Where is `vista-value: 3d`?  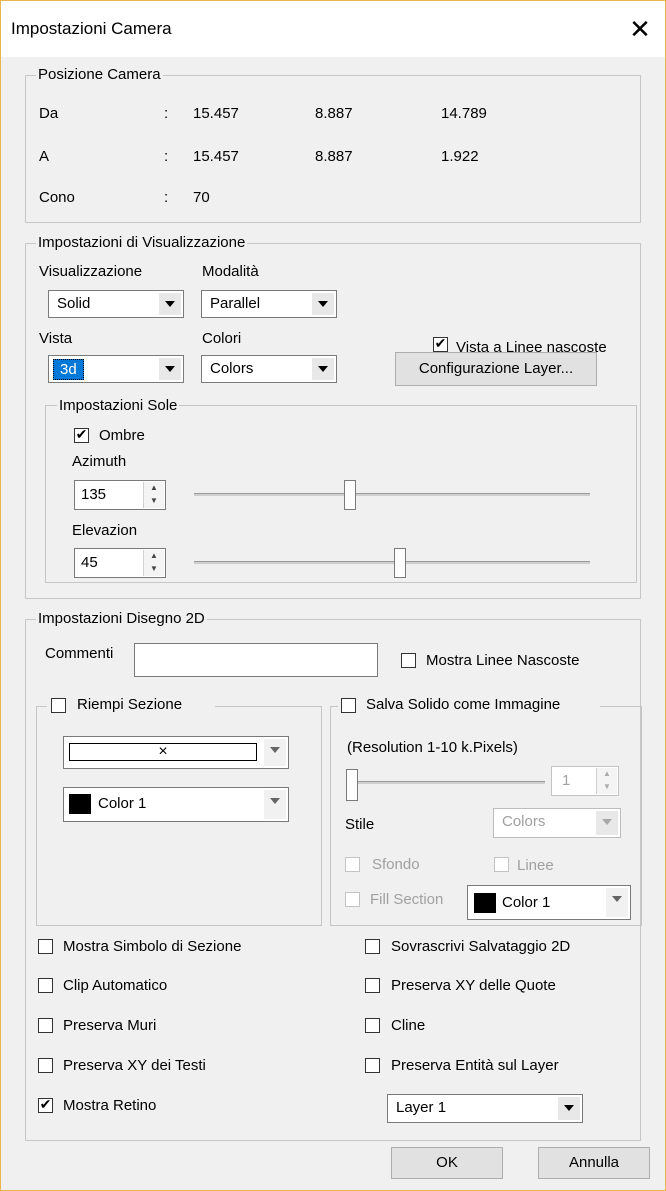
vista-value: 3d is located at coordinates (68, 369).